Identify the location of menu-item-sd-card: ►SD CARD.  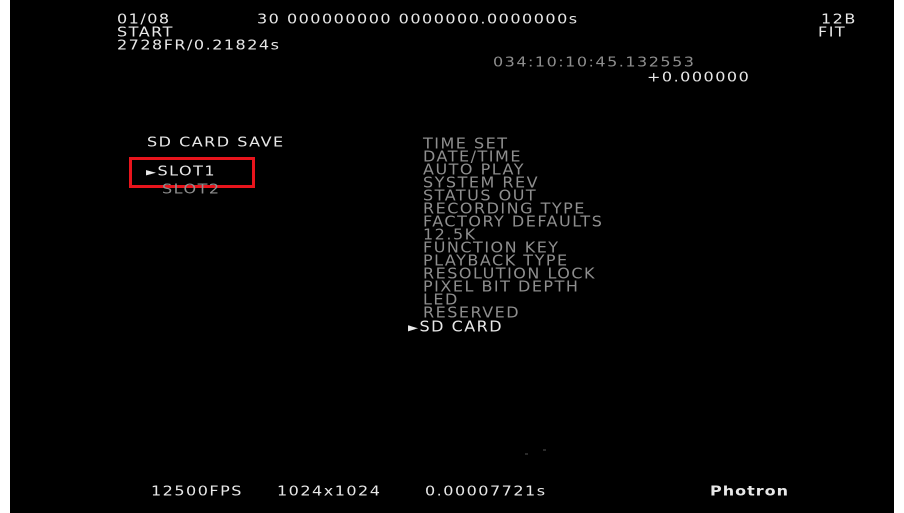
(456, 326).